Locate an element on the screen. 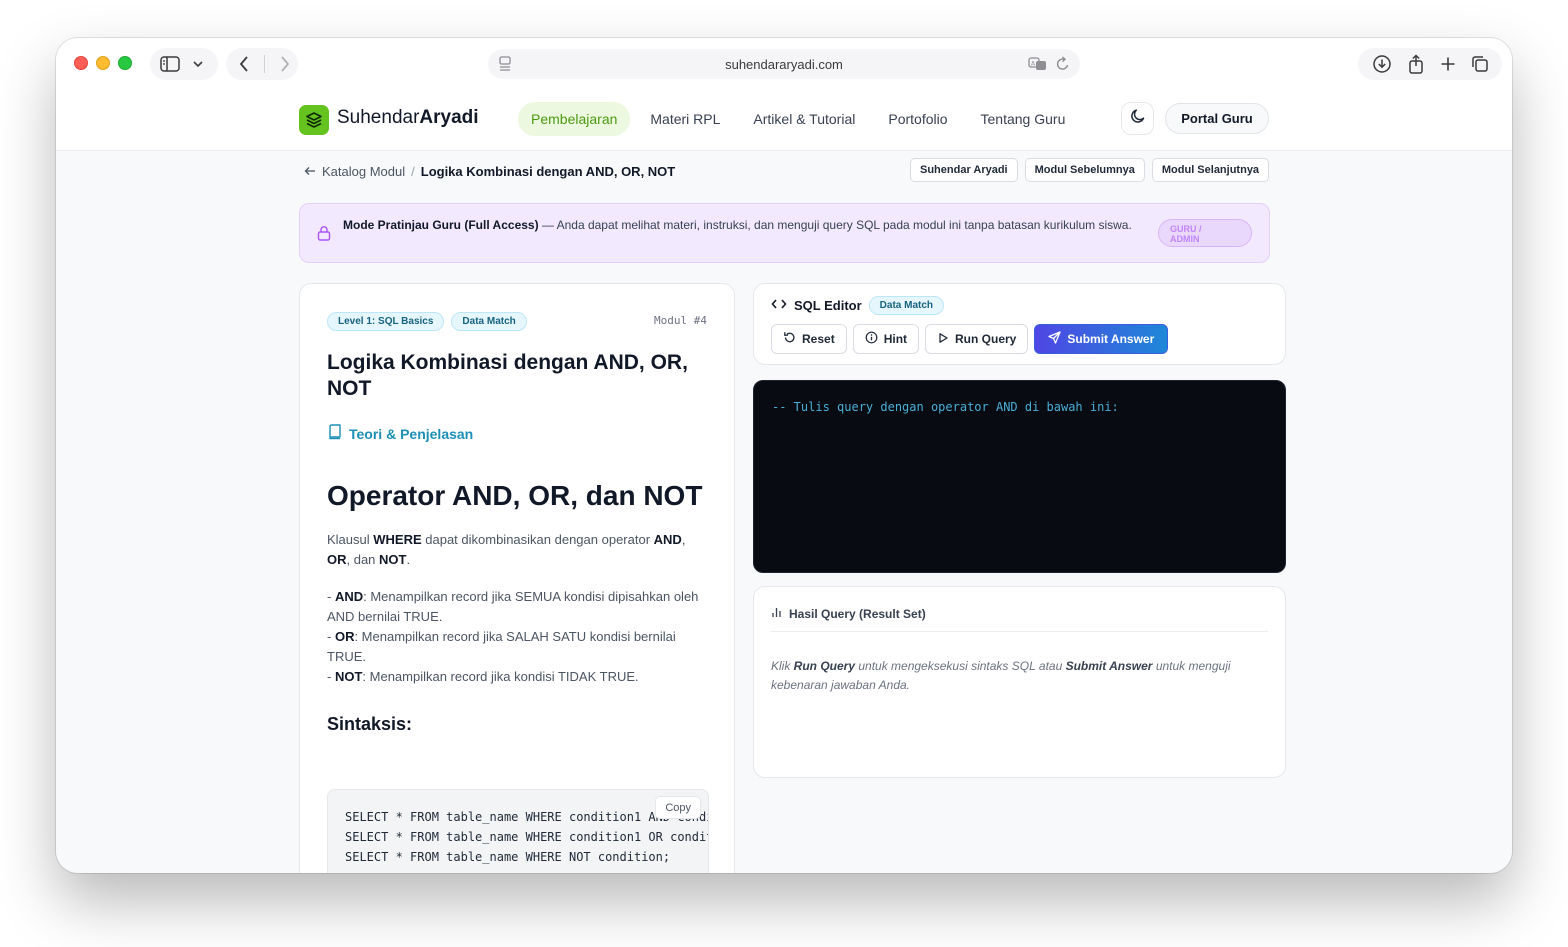  previous-module-button: Modul Sebelumnya is located at coordinates (1084, 170).